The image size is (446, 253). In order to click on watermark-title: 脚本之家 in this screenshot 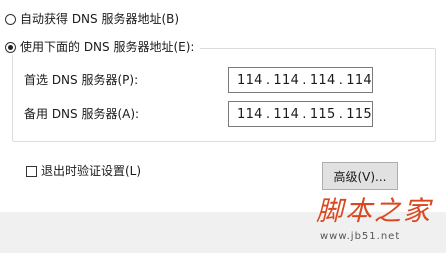, I will do `click(374, 211)`.